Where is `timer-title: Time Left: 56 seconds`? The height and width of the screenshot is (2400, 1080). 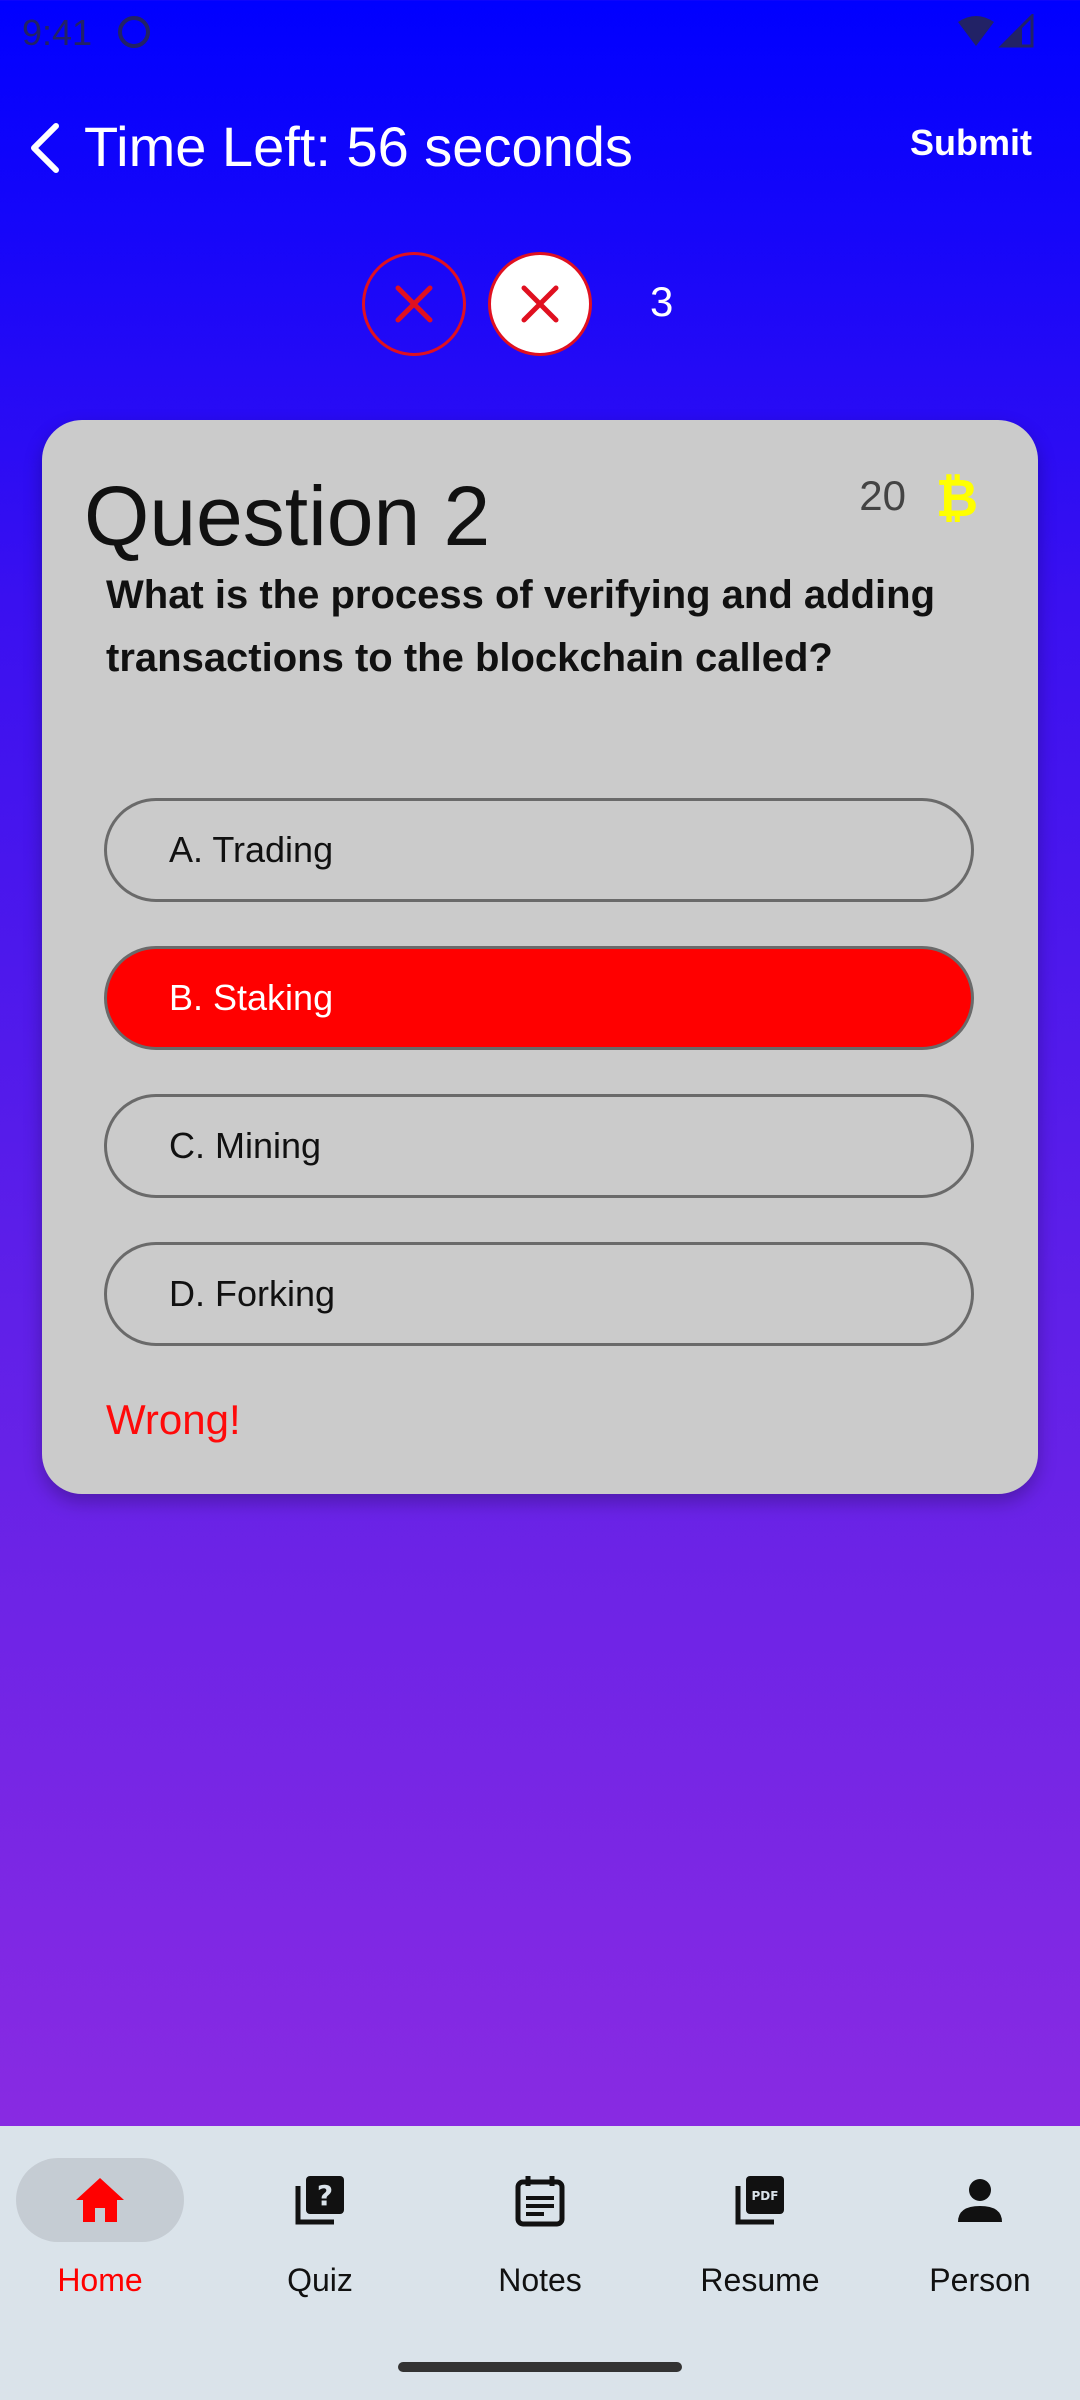 timer-title: Time Left: 56 seconds is located at coordinates (358, 146).